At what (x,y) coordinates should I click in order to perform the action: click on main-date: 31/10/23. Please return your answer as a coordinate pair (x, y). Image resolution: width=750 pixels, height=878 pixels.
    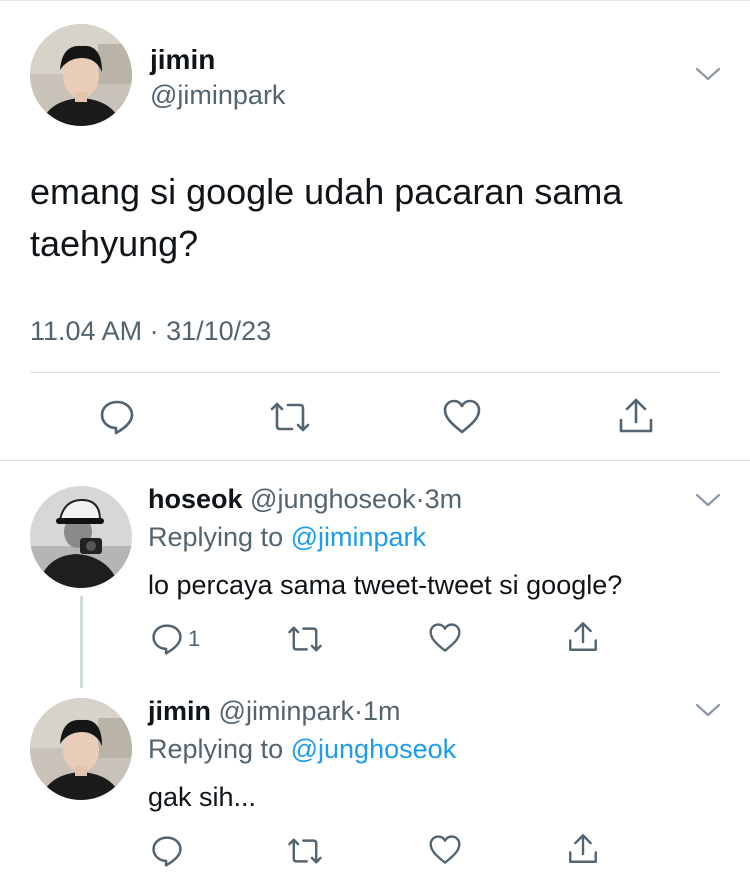
    Looking at the image, I should click on (219, 331).